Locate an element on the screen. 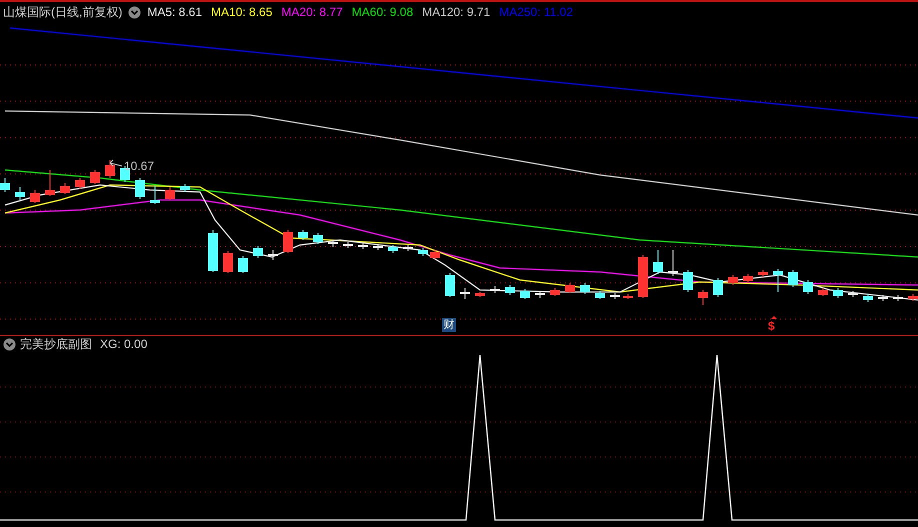 Image resolution: width=918 pixels, height=527 pixels. leader-line is located at coordinates (116, 163).